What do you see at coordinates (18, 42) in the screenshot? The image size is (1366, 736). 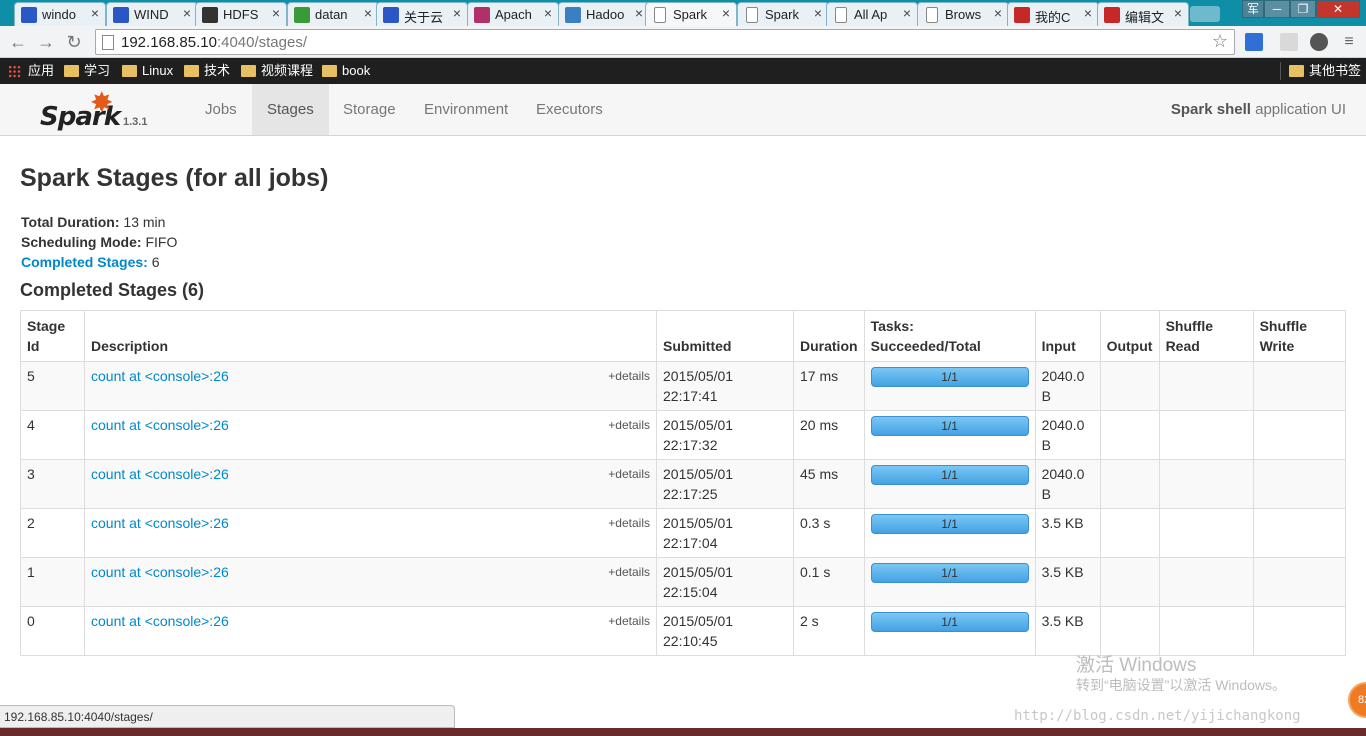 I see `back-icon: ←` at bounding box center [18, 42].